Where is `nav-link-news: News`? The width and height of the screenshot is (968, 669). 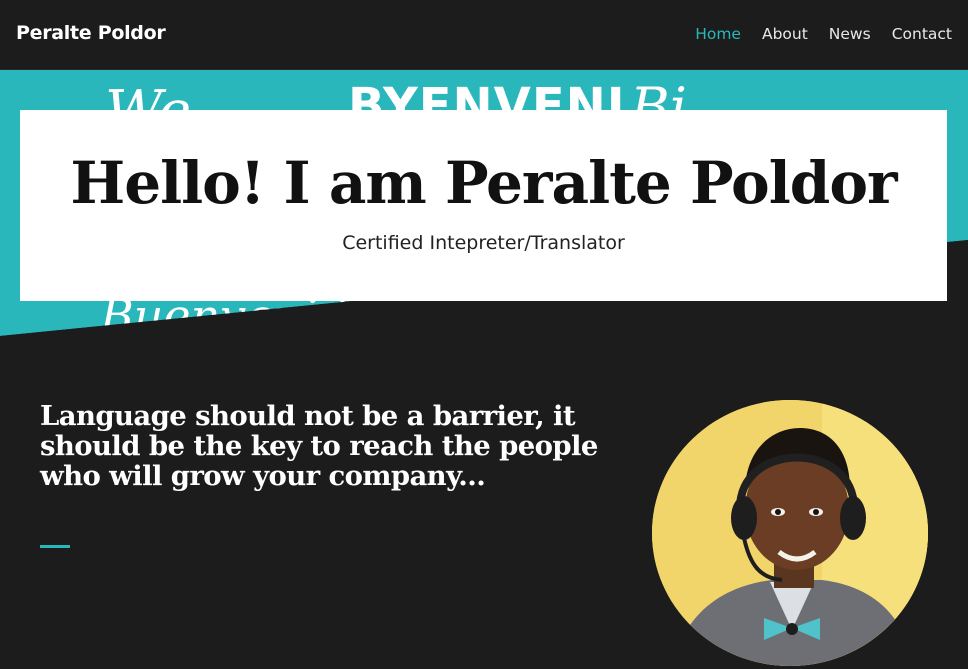
nav-link-news: News is located at coordinates (850, 34).